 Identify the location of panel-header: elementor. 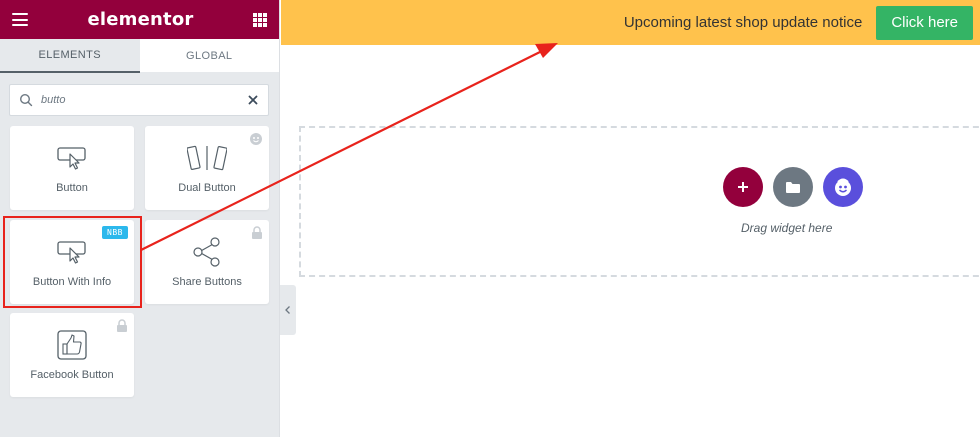
(139, 19).